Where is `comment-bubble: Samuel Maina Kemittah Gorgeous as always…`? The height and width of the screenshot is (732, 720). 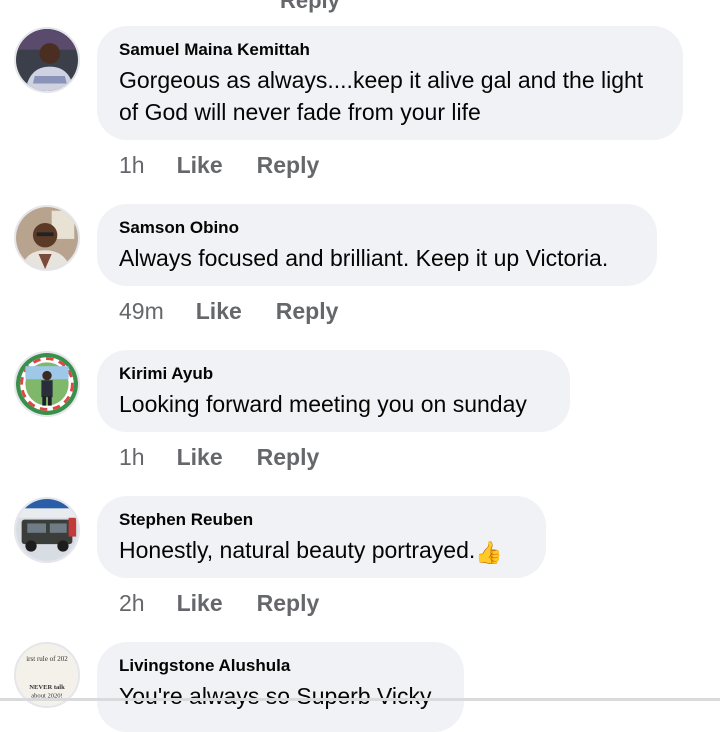 comment-bubble: Samuel Maina Kemittah Gorgeous as always… is located at coordinates (390, 83).